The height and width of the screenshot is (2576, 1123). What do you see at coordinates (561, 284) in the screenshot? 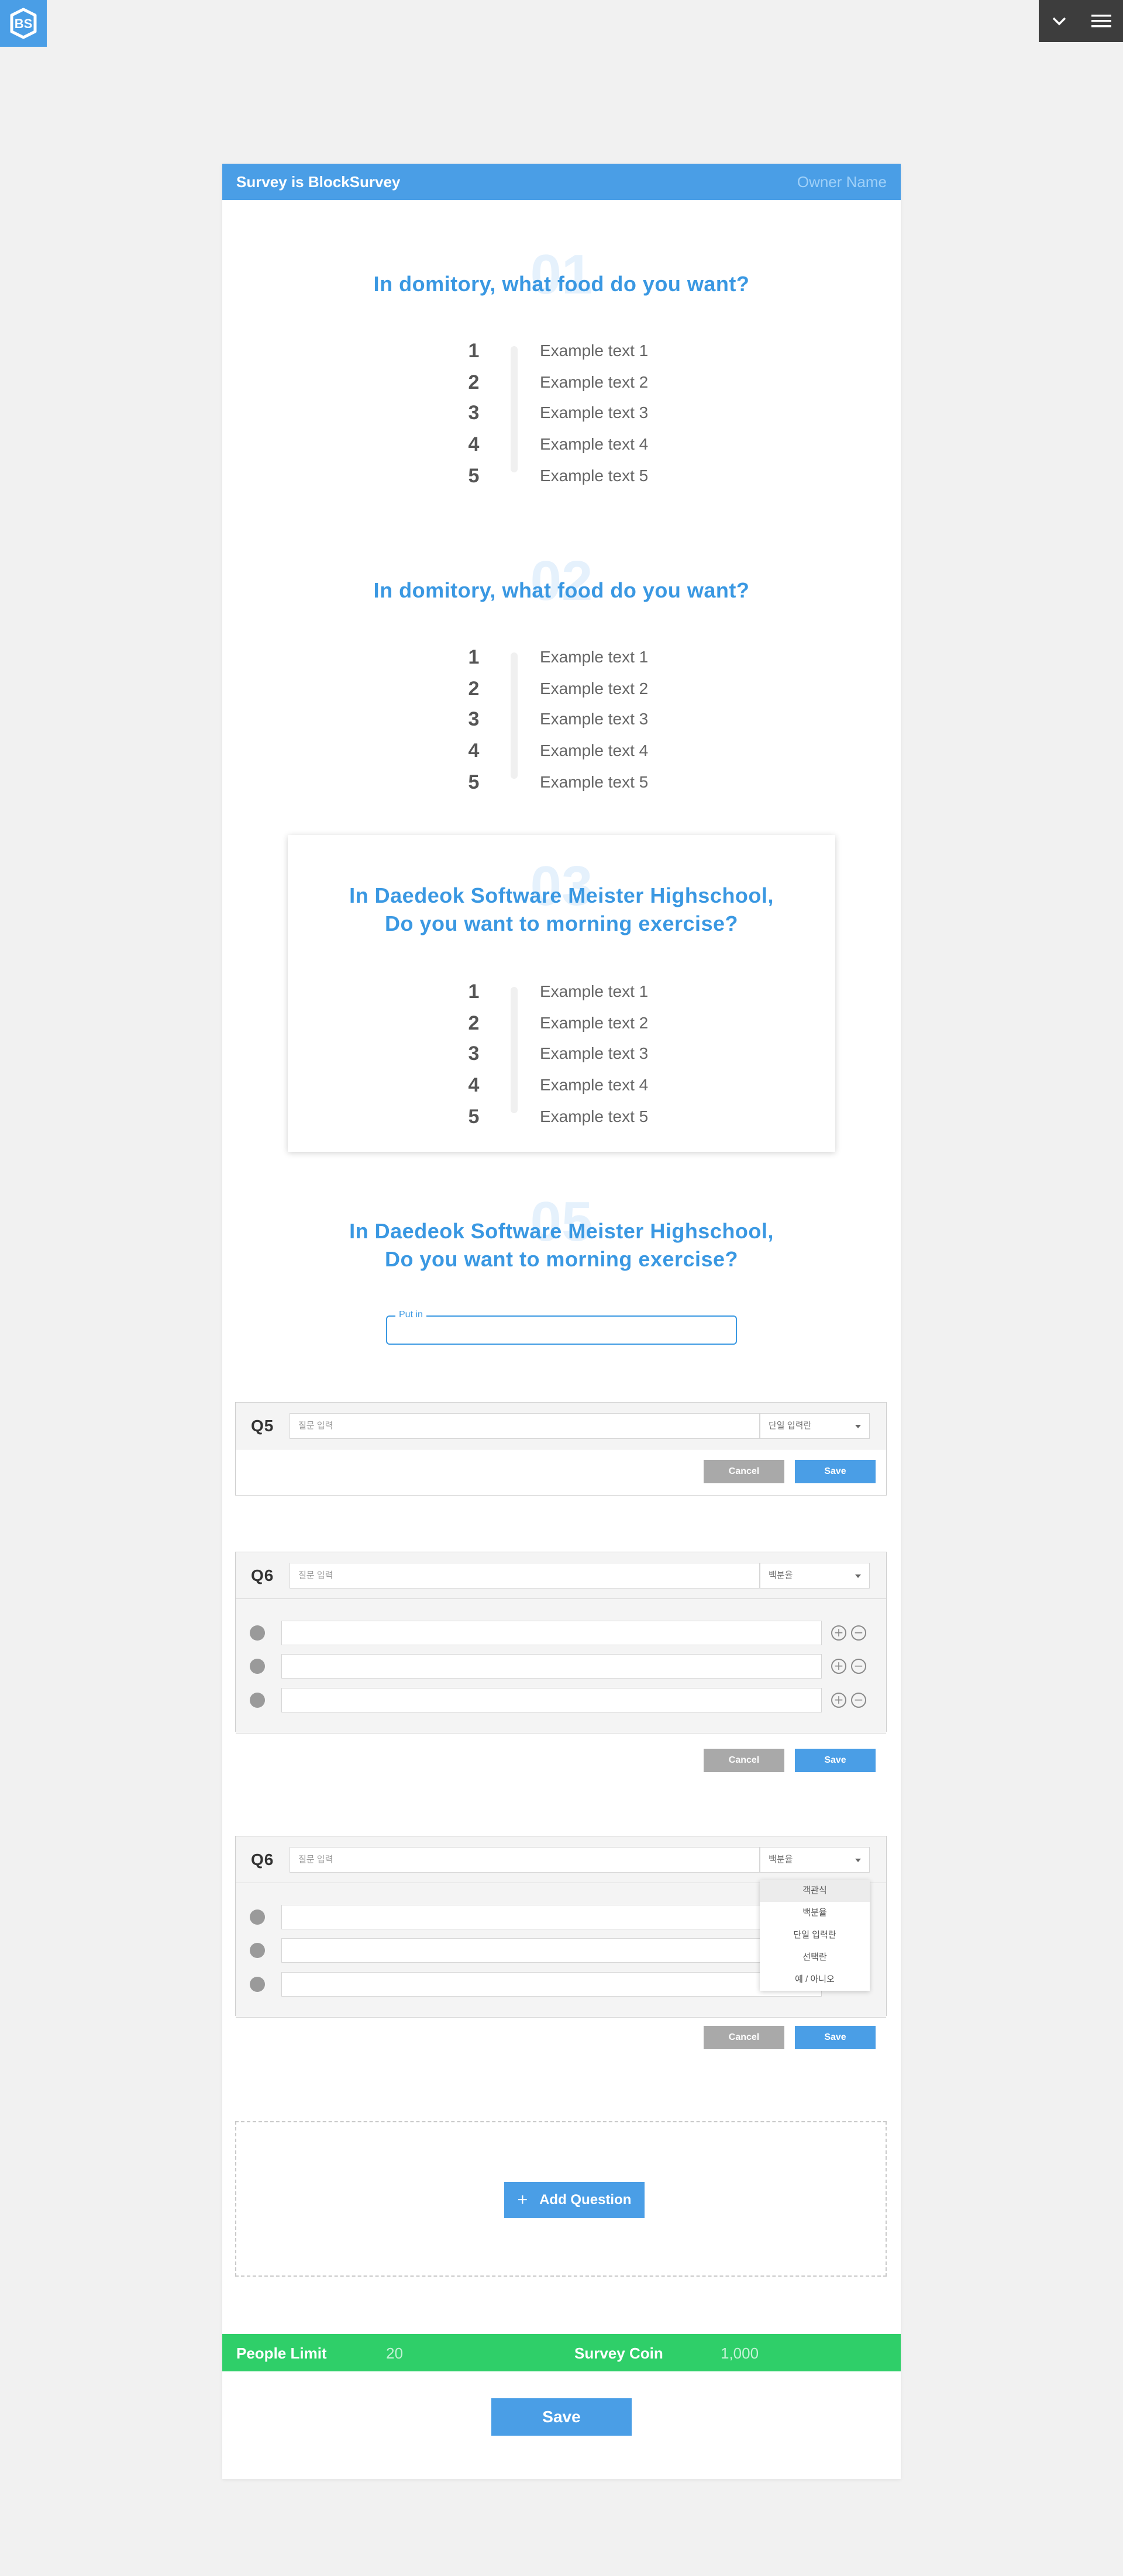
I see `question-title: In domitory, what food do you want?` at bounding box center [561, 284].